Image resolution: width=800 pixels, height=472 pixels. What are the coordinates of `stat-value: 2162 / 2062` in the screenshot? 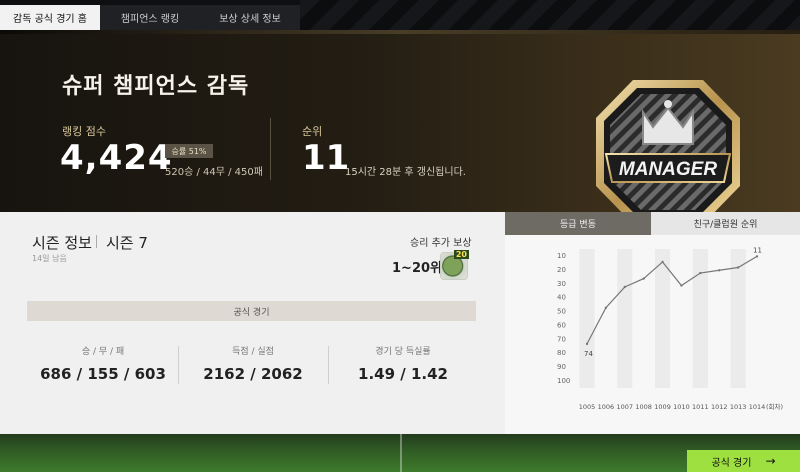 It's located at (253, 374).